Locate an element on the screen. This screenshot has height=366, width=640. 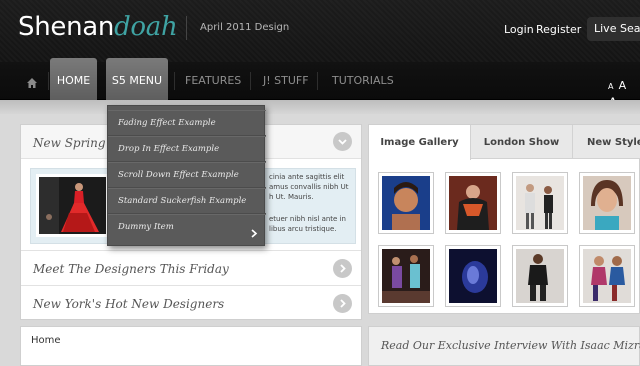
feature-text-line: etuer nibh nisl ante in is located at coordinates (307, 219).